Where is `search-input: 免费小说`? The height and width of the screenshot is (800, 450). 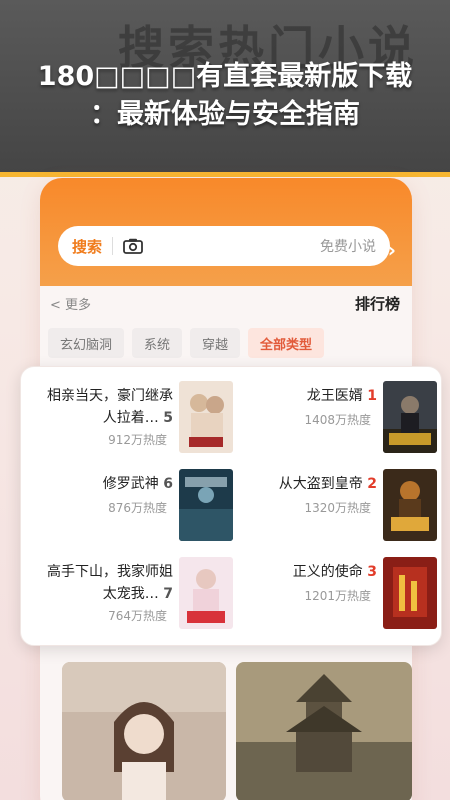
search-input: 免费小说 is located at coordinates (348, 246).